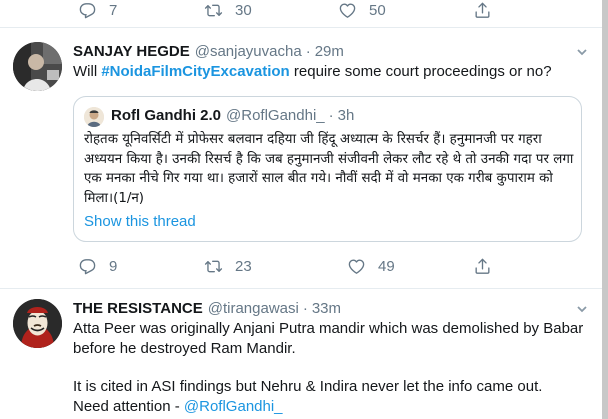 This screenshot has width=608, height=419. Describe the element at coordinates (420, 71) in the screenshot. I see `tweet-text-after: require some court proceedings or no?` at that location.